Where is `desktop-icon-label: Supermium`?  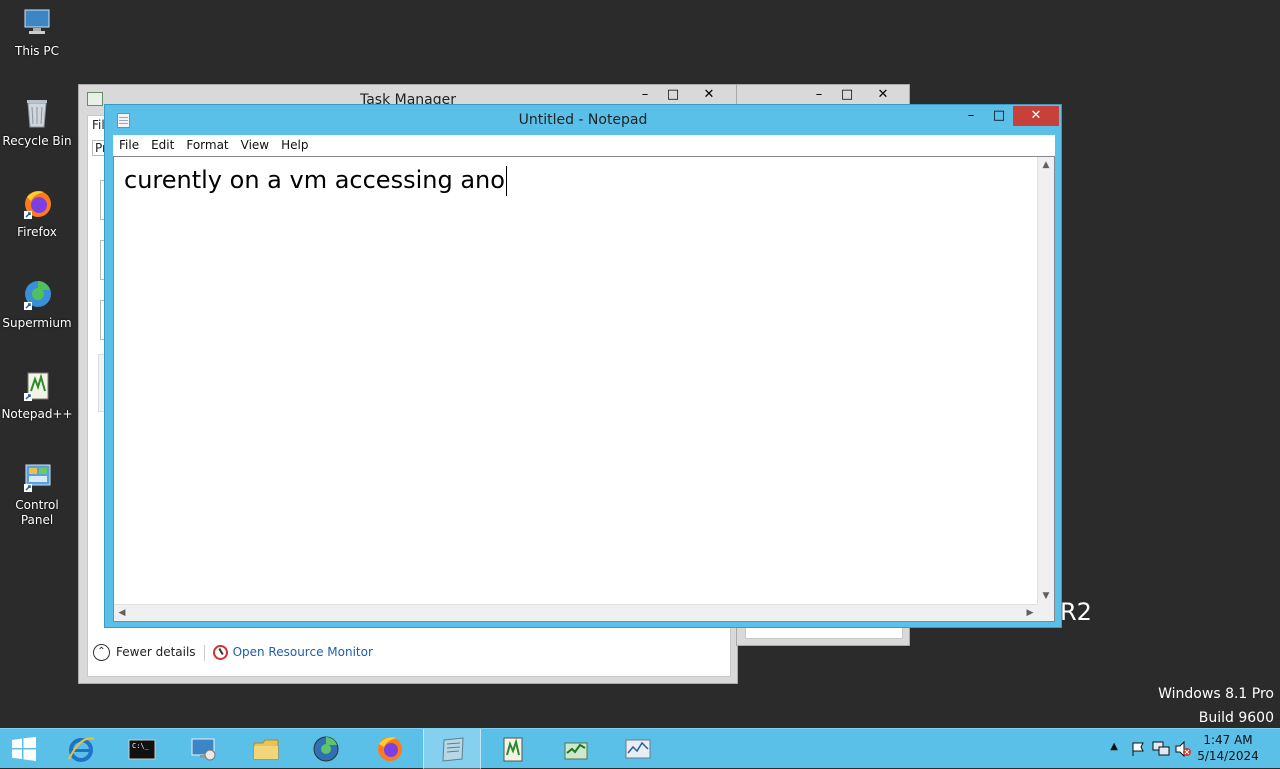
desktop-icon-label: Supermium is located at coordinates (37, 323).